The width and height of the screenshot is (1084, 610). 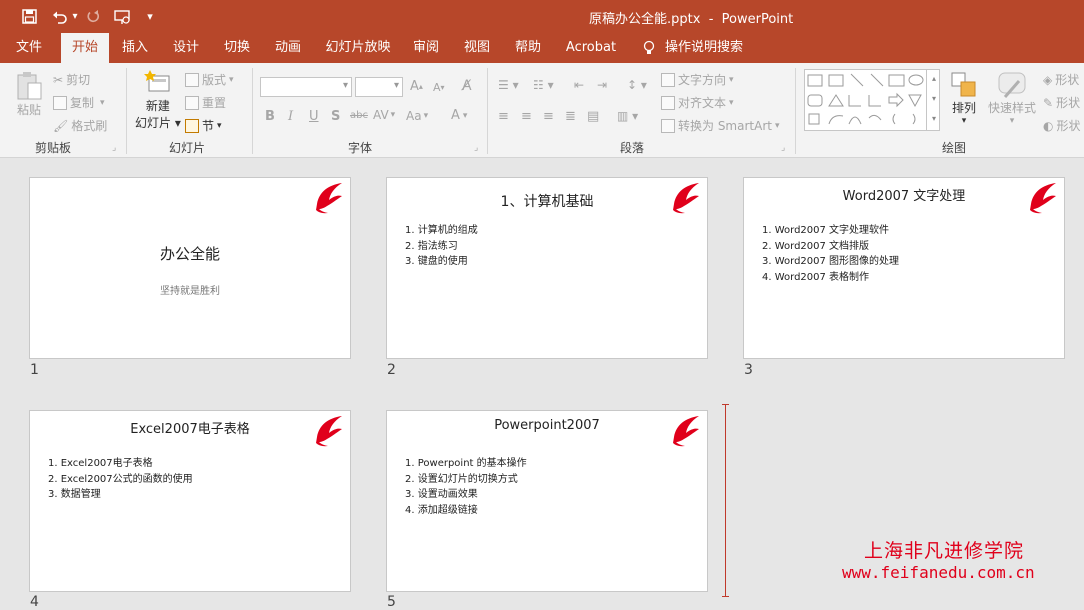 What do you see at coordinates (441, 230) in the screenshot?
I see `bullet-item: 1. 计算机的组成` at bounding box center [441, 230].